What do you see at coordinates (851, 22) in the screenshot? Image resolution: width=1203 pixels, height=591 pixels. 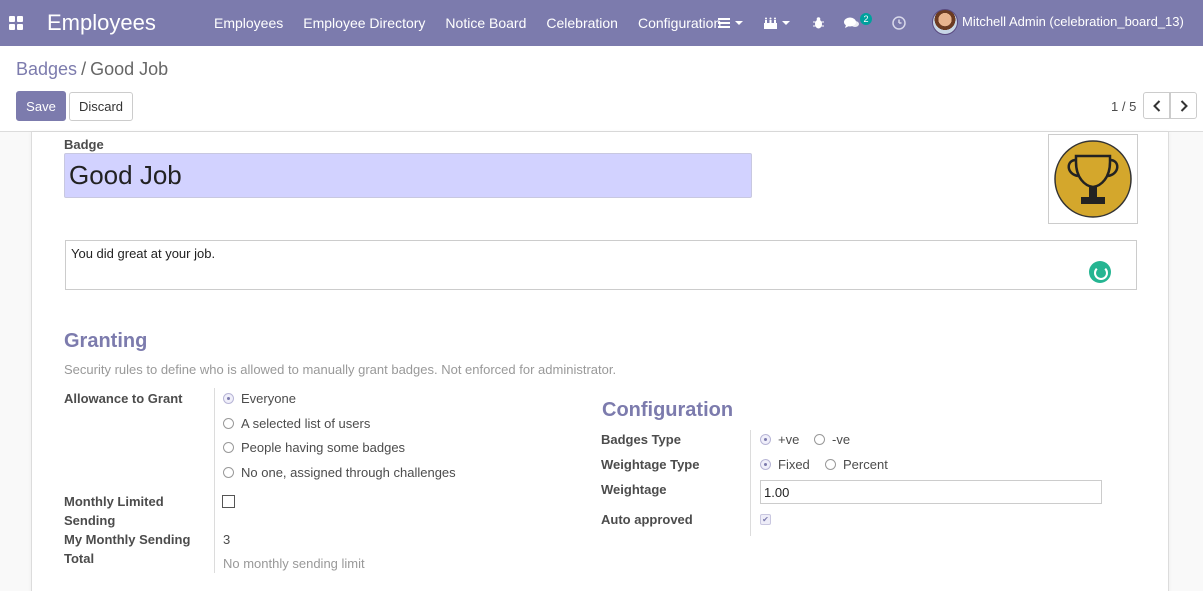 I see `chat-bubbles-icon` at bounding box center [851, 22].